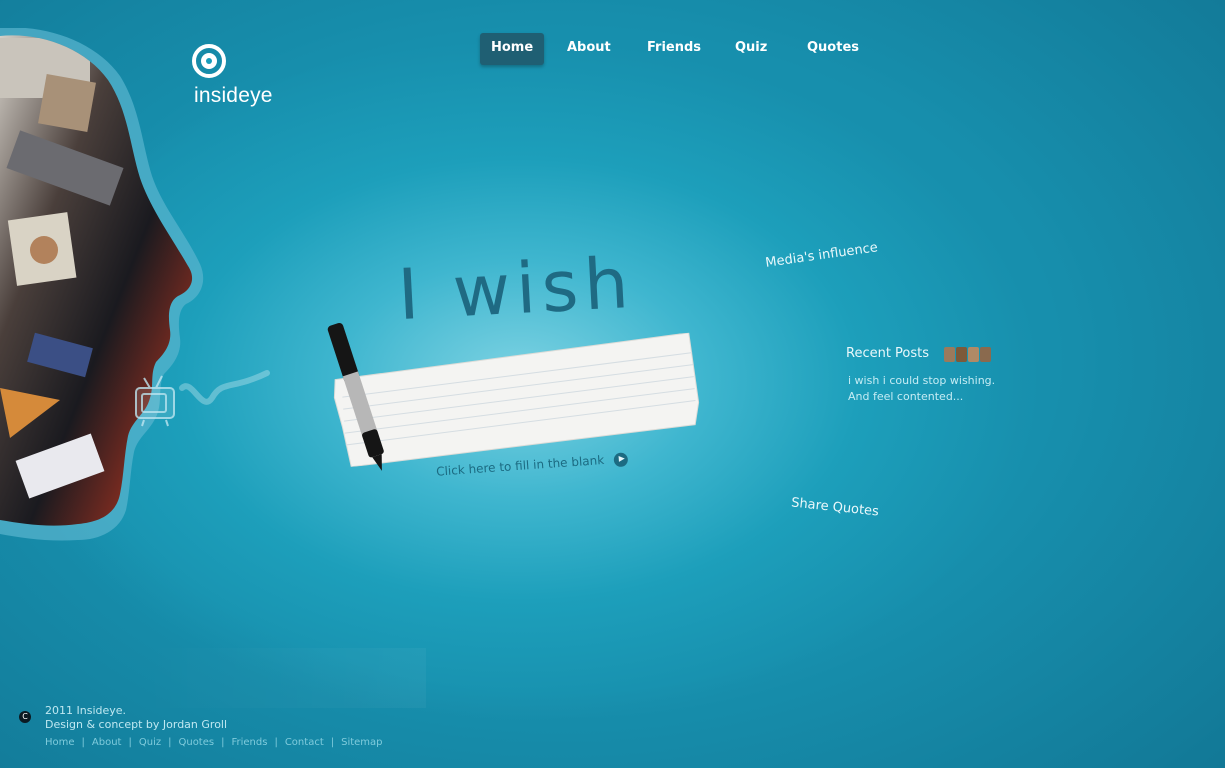 This screenshot has height=768, width=1225. I want to click on nav-friends: Friends, so click(674, 49).